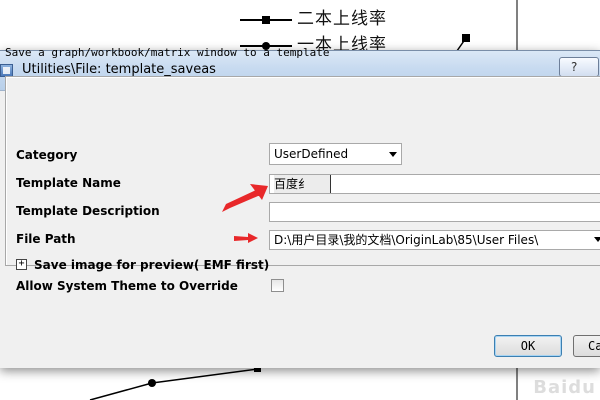  Describe the element at coordinates (46, 239) in the screenshot. I see `file-path-label: File Path` at that location.